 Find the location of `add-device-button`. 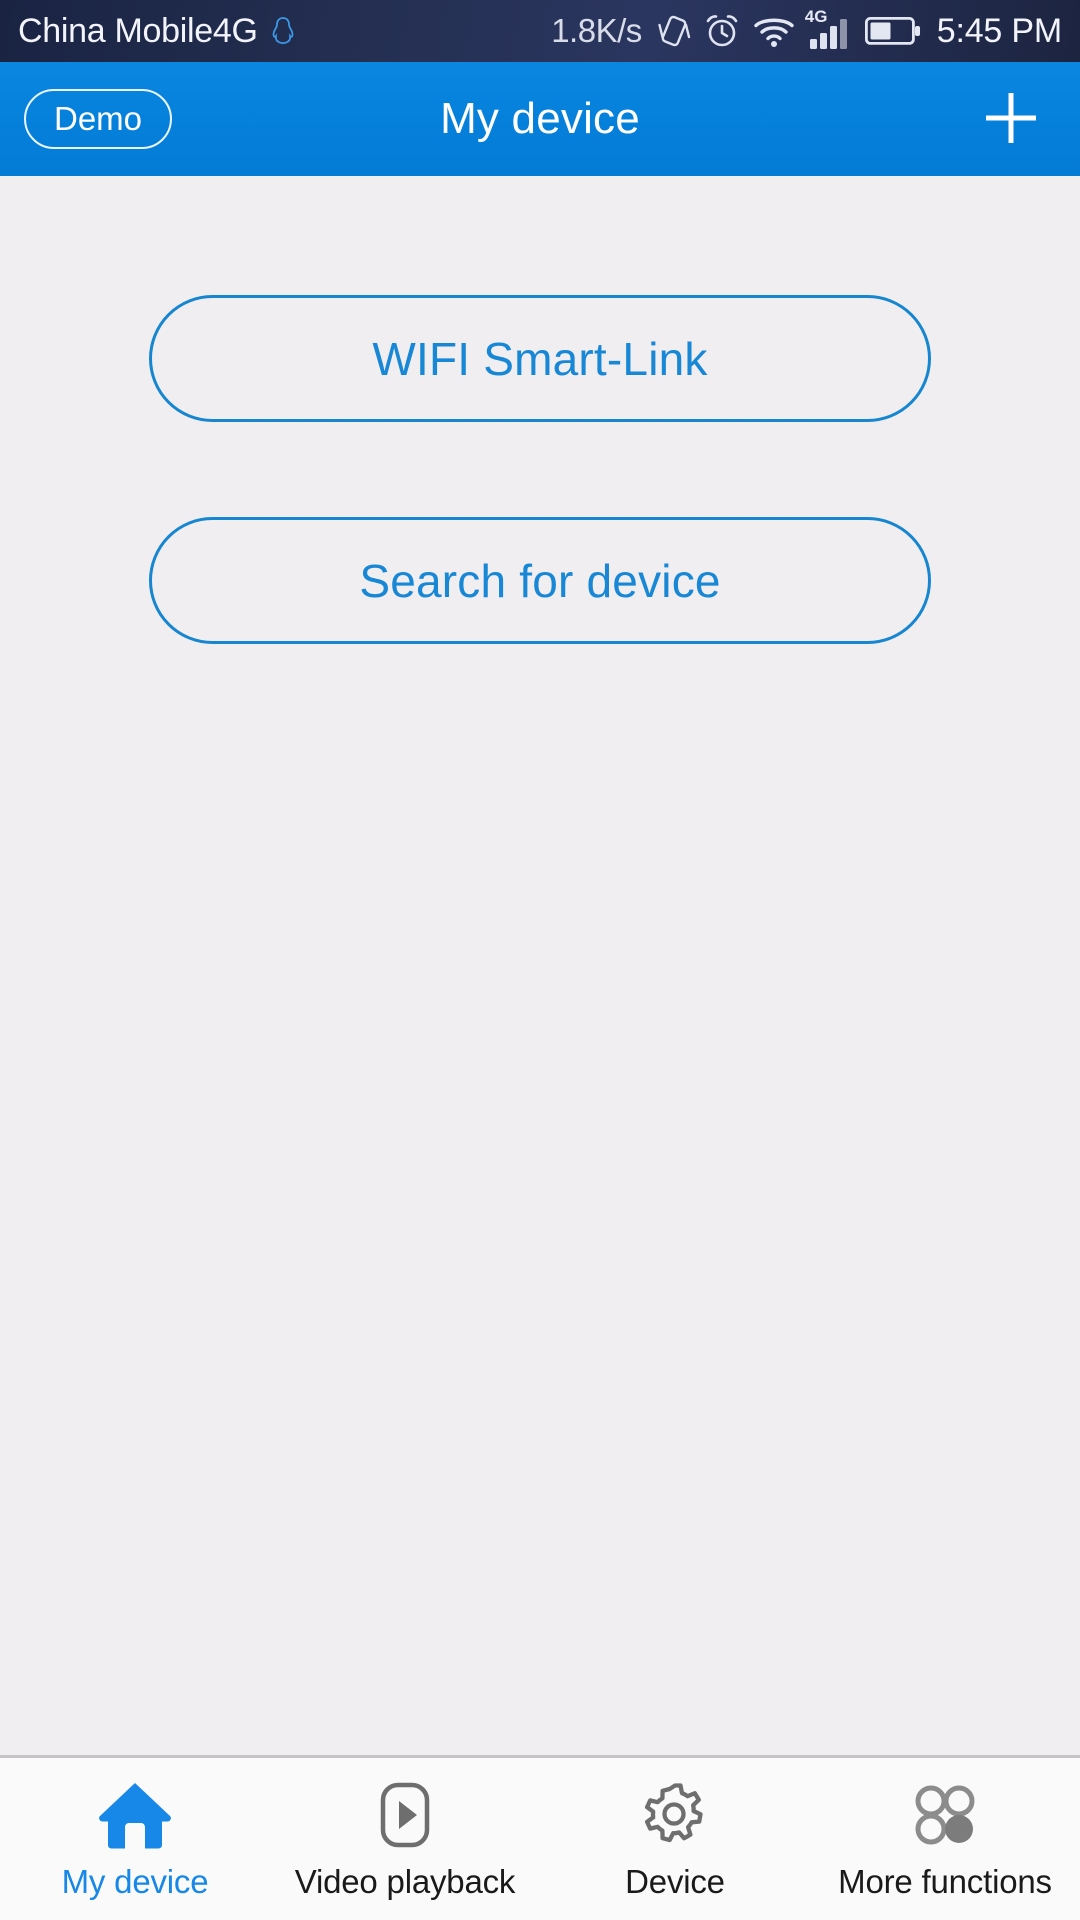

add-device-button is located at coordinates (1011, 119).